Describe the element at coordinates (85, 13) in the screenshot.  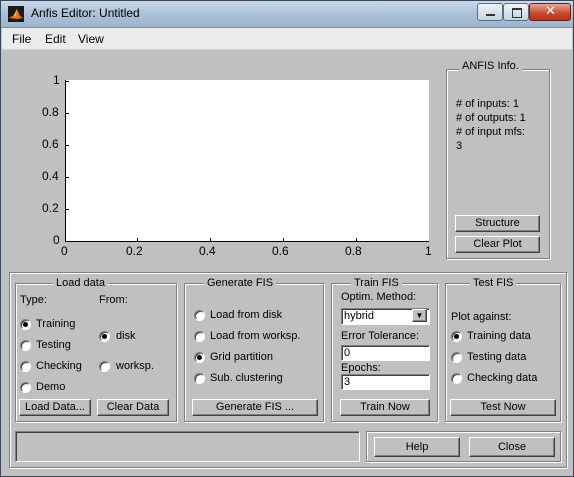
I see `window-title: Anfis Editor: Untitled` at that location.